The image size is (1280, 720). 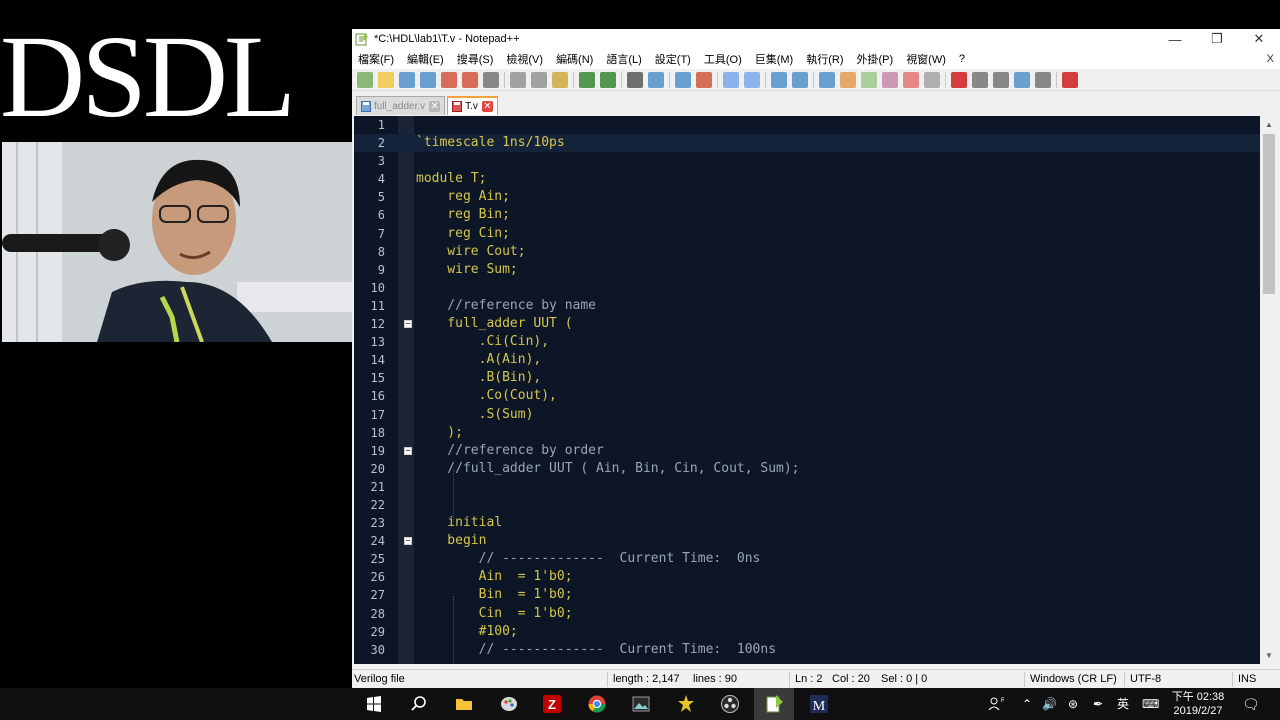 What do you see at coordinates (807, 342) in the screenshot?
I see `code-line: 13 .Ci(Cin),` at bounding box center [807, 342].